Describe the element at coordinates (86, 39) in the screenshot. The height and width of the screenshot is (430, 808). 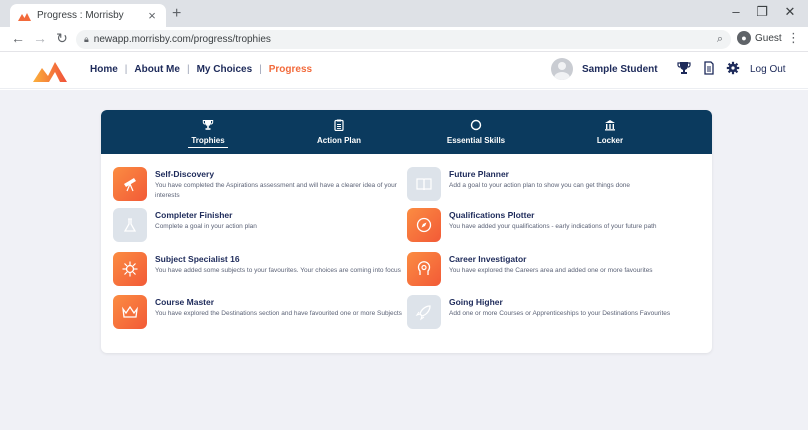
I see `lock-icon: 🔒︎` at that location.